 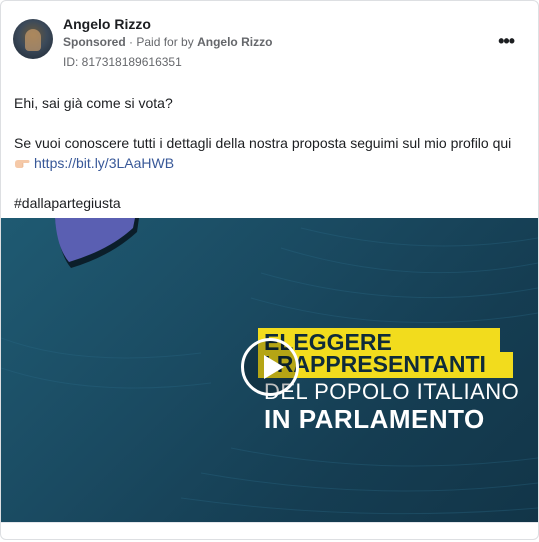 What do you see at coordinates (374, 419) in the screenshot?
I see `video-title-line-4: IN PARLAMENTO` at bounding box center [374, 419].